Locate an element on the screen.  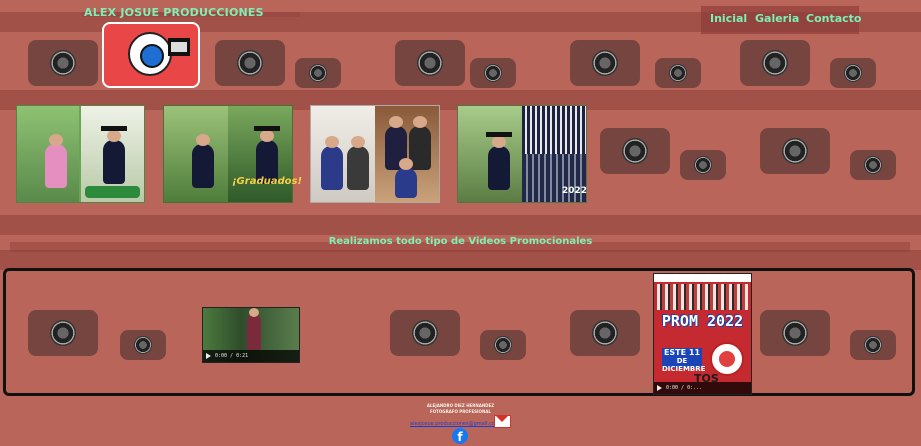
footer-role: FOTOGRAFO PROFESIONAL is located at coordinates (460, 411).